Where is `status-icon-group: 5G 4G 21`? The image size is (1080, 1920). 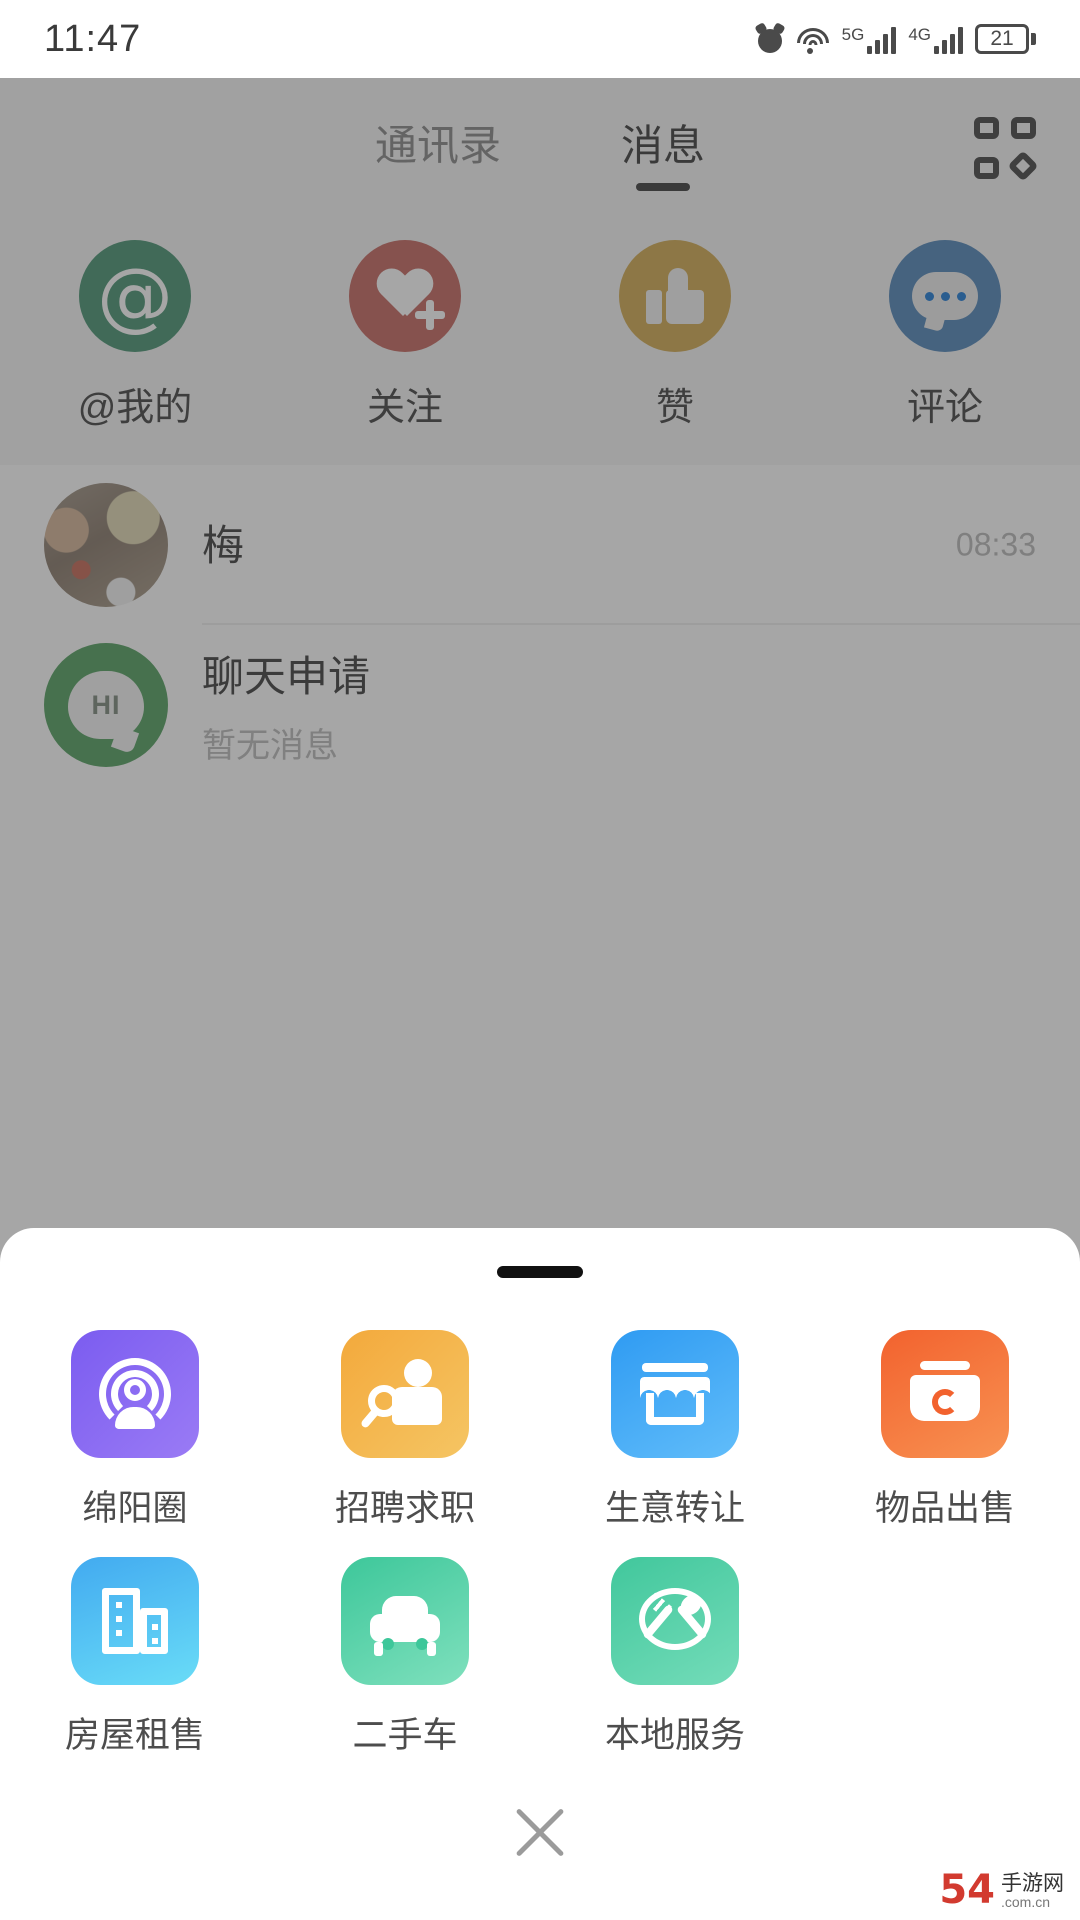 status-icon-group: 5G 4G 21 is located at coordinates (895, 38).